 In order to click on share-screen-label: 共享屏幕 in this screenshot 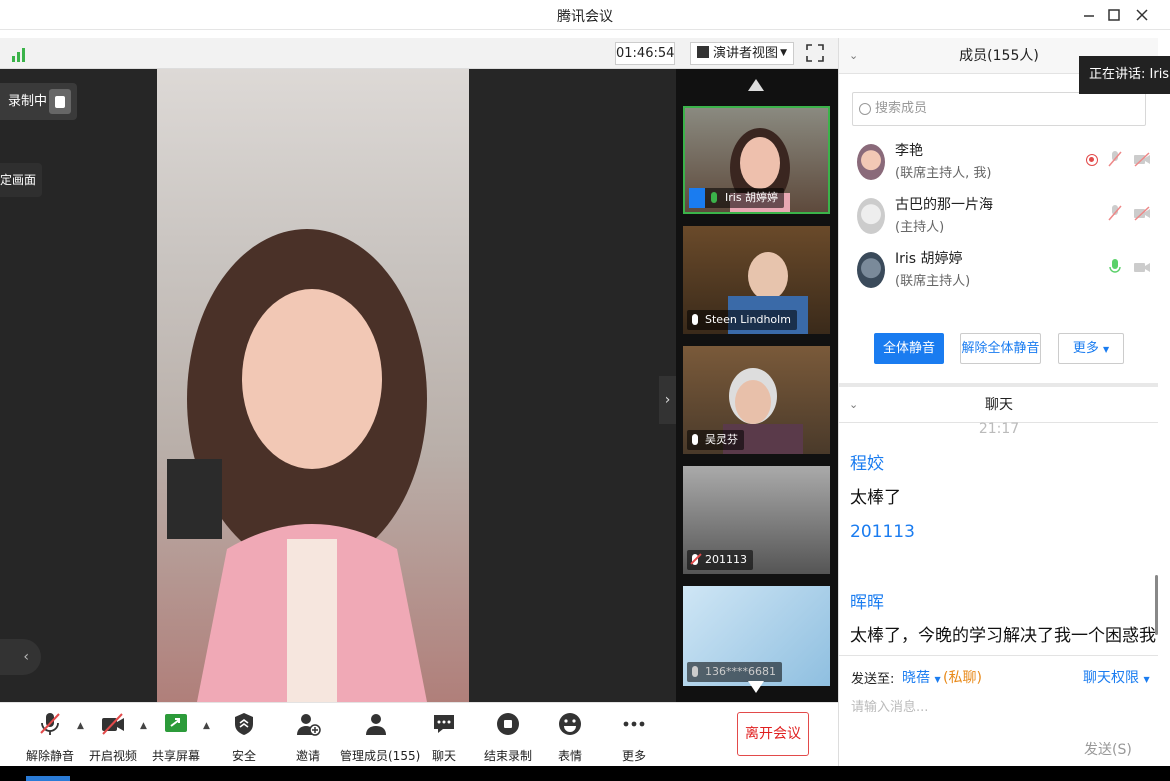, I will do `click(175, 756)`.